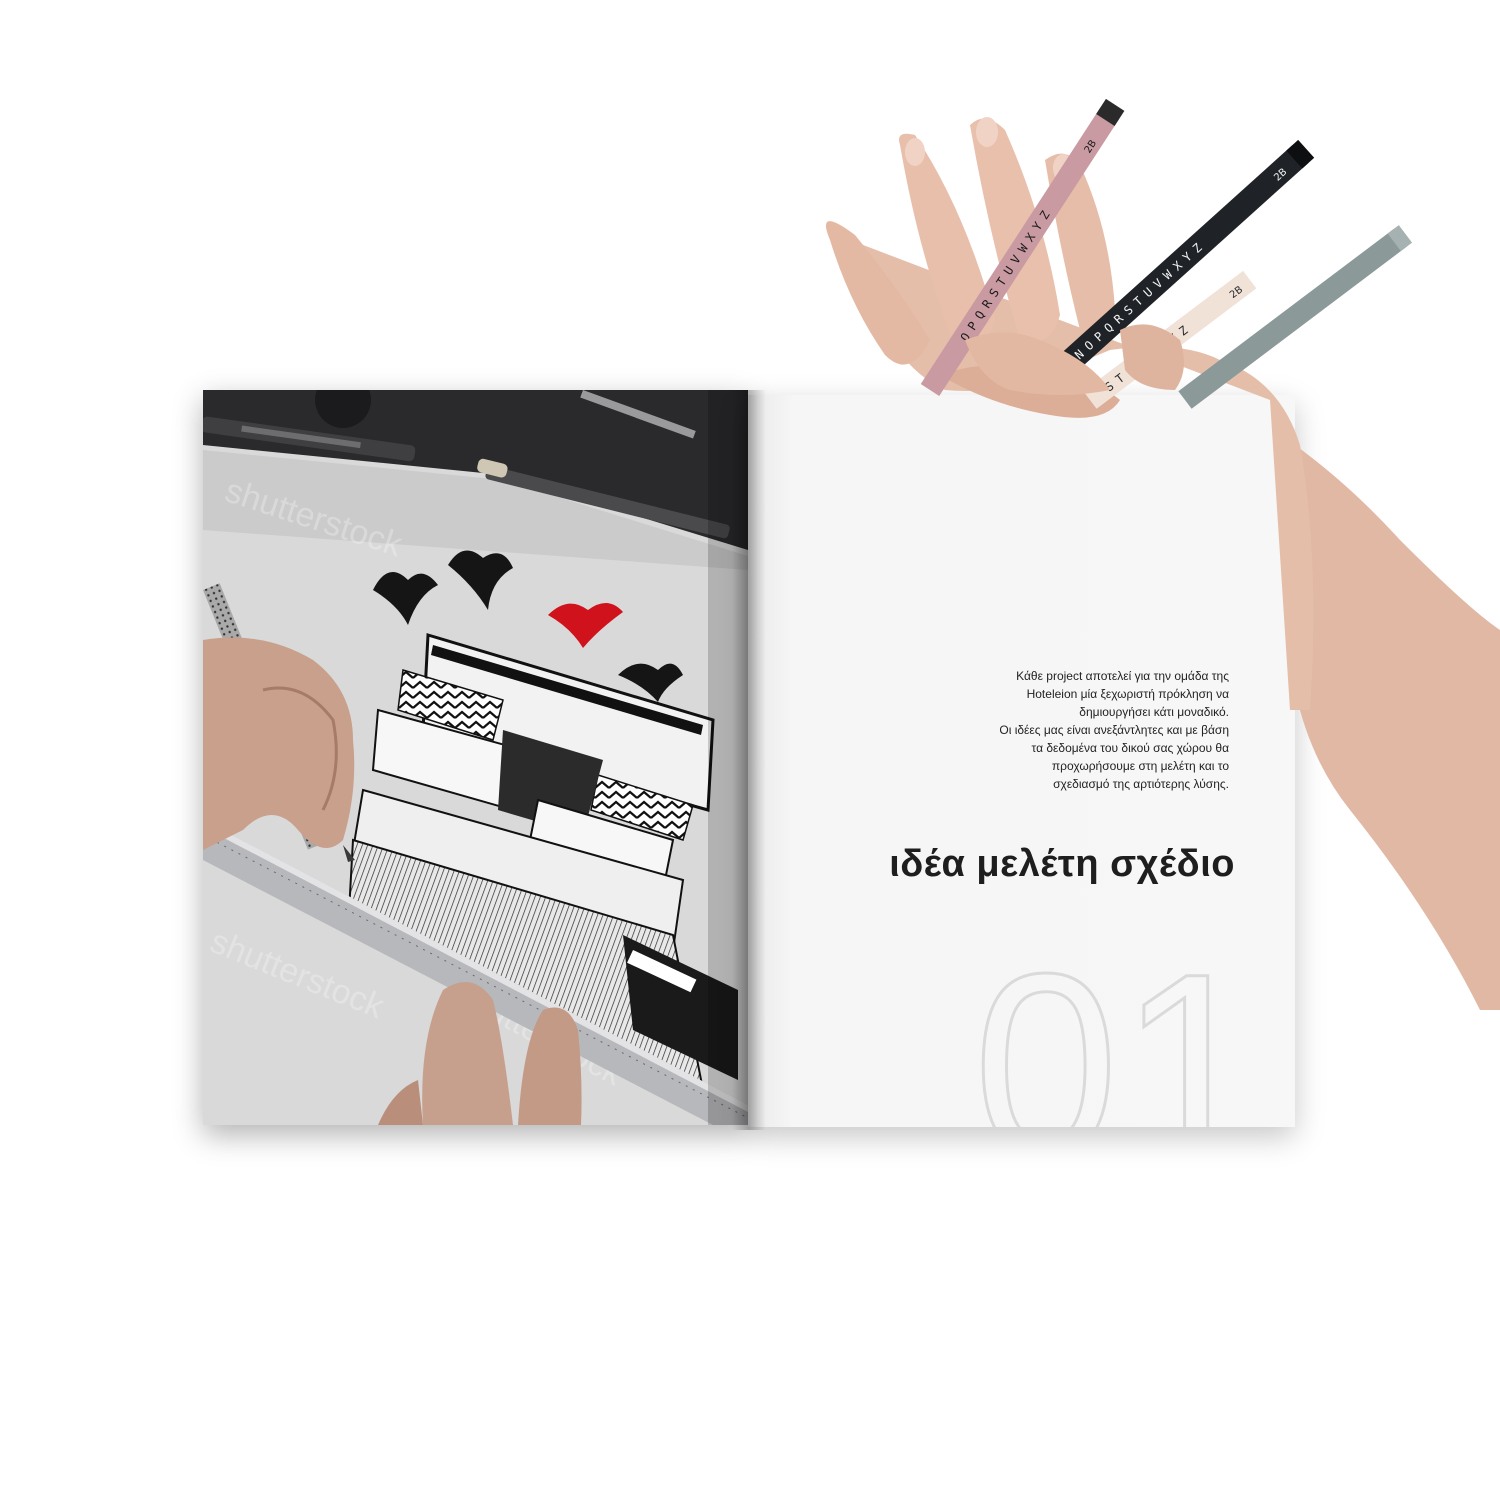 The image size is (1500, 1500). What do you see at coordinates (749, 760) in the screenshot?
I see `spine-shadow` at bounding box center [749, 760].